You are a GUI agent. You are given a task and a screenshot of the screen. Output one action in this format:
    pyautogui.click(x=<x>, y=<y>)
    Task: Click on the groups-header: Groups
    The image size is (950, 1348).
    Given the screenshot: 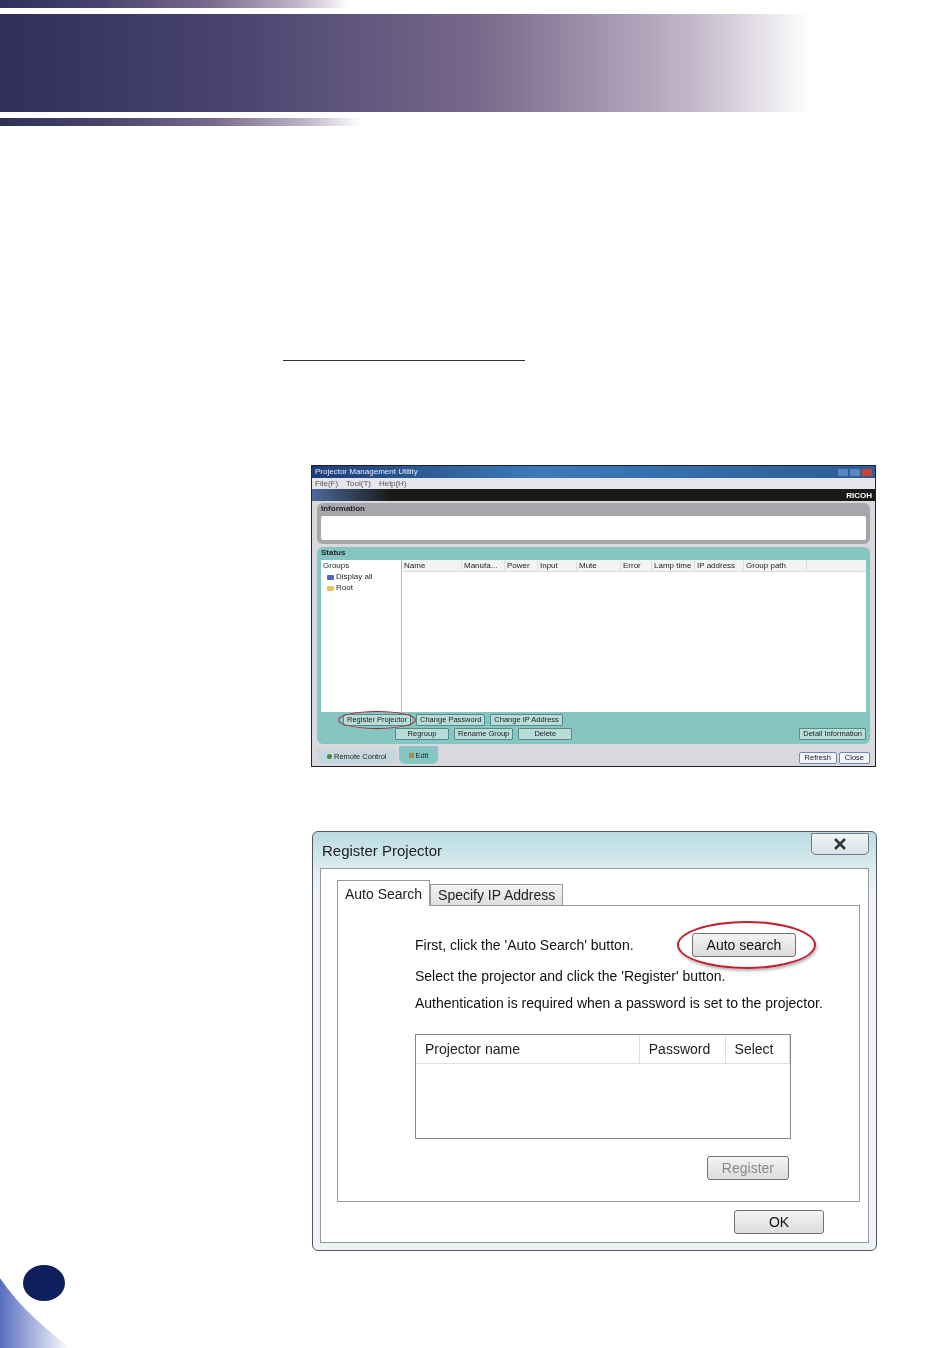 What is the action you would take?
    pyautogui.click(x=337, y=566)
    